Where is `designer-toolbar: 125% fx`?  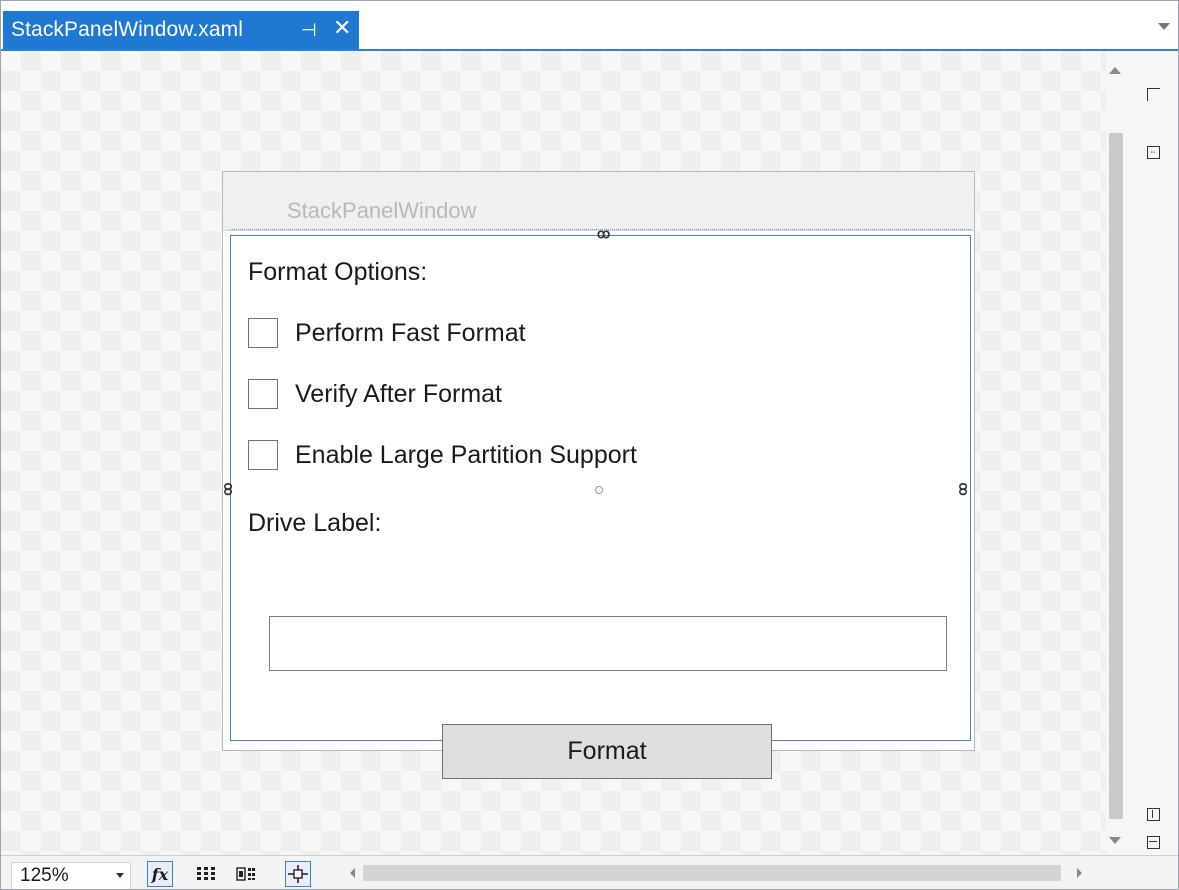
designer-toolbar: 125% fx is located at coordinates (589, 872).